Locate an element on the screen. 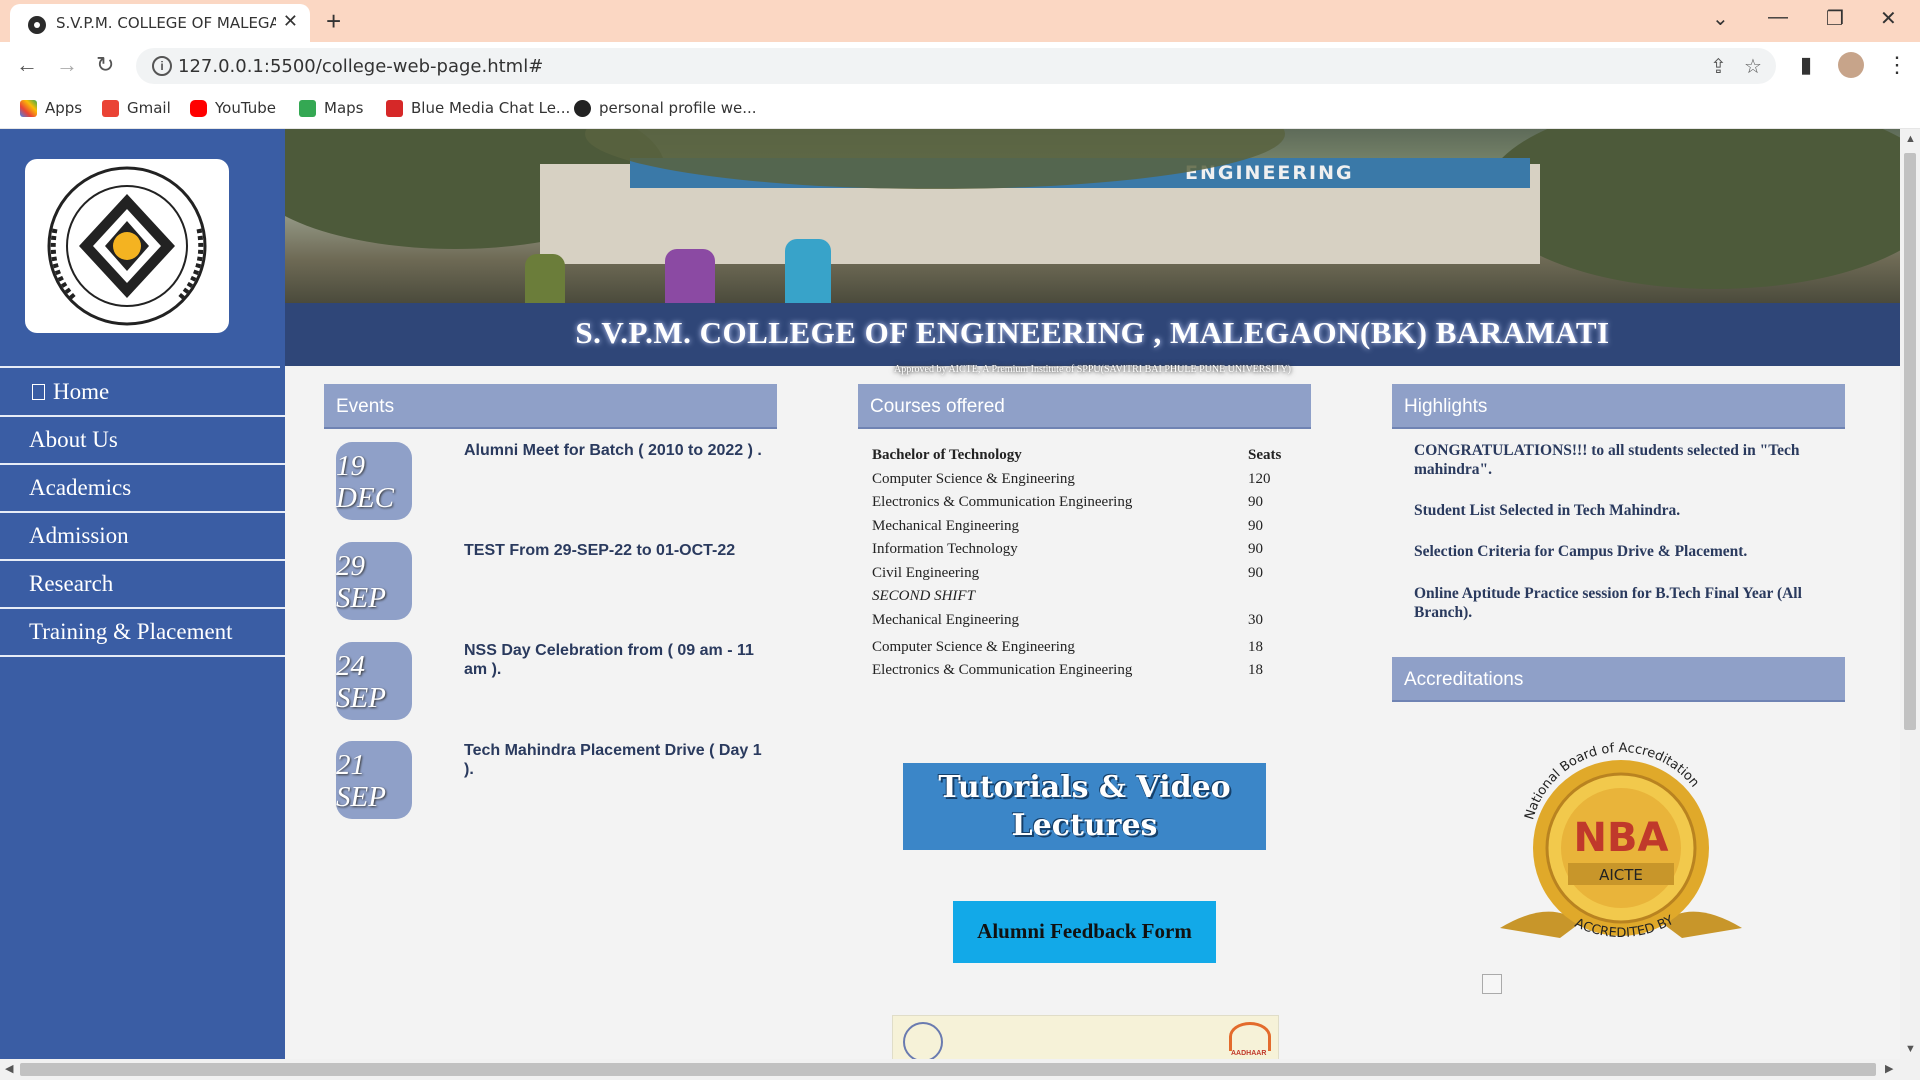 The image size is (1920, 1080). sidebar-item-label: Home is located at coordinates (81, 391).